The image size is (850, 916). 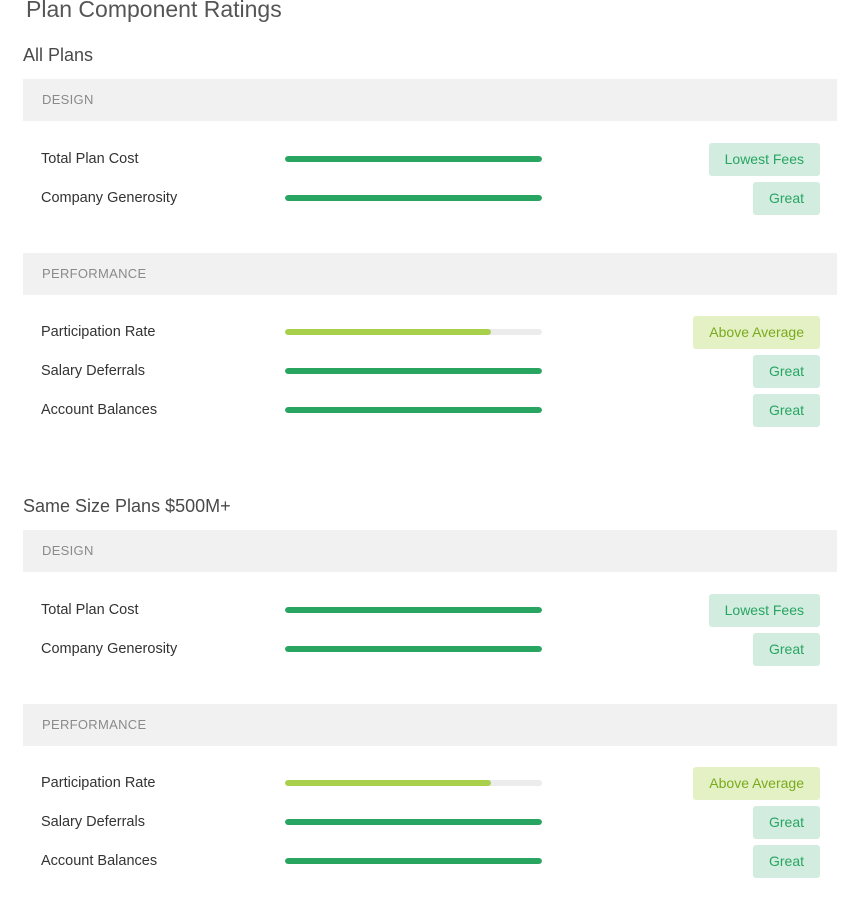 I want to click on section-title: All Plans, so click(x=58, y=55).